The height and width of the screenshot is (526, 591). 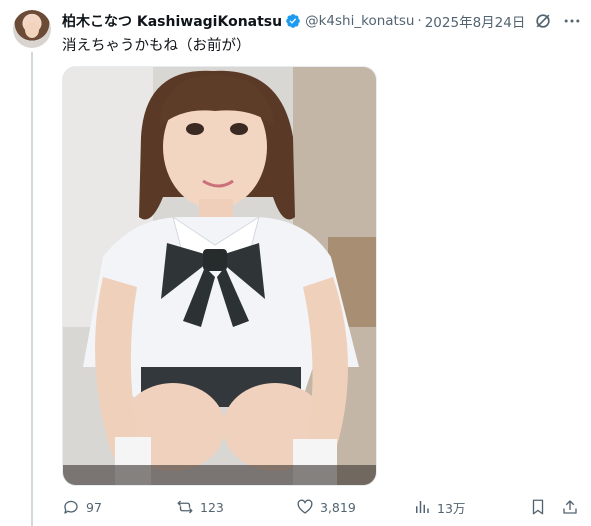 I want to click on reply-button: 97, so click(x=82, y=507).